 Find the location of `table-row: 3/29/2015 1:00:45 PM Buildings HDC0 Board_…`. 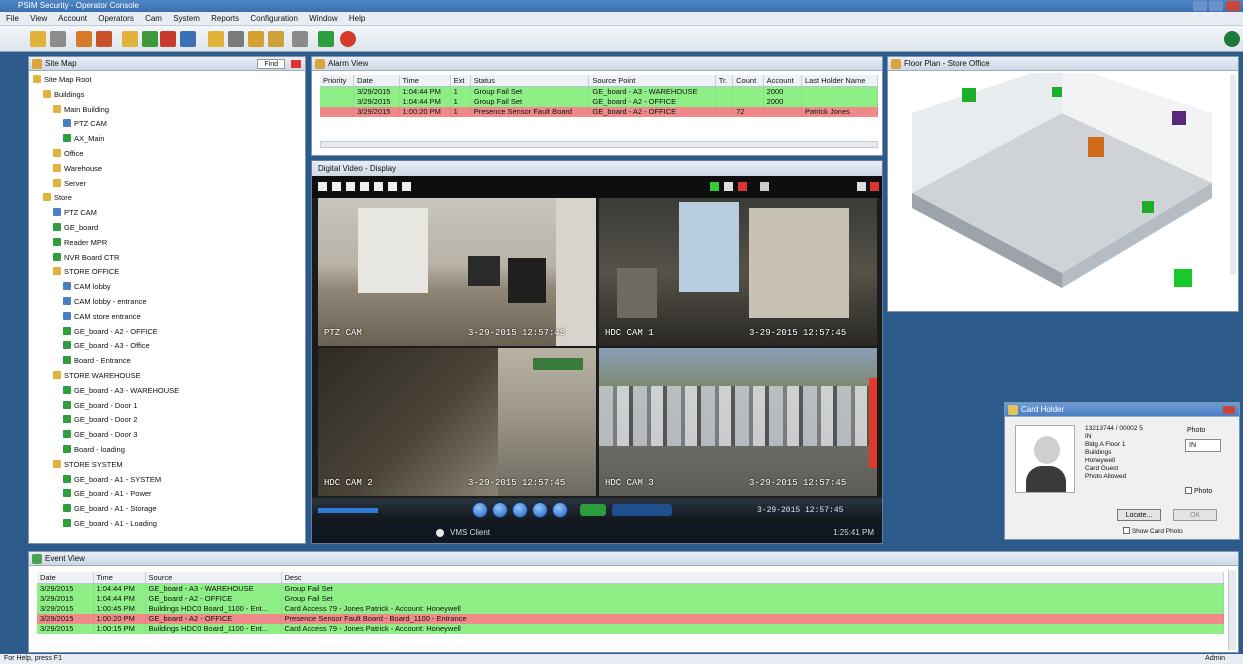

table-row: 3/29/2015 1:00:45 PM Buildings HDC0 Board_… is located at coordinates (630, 608).